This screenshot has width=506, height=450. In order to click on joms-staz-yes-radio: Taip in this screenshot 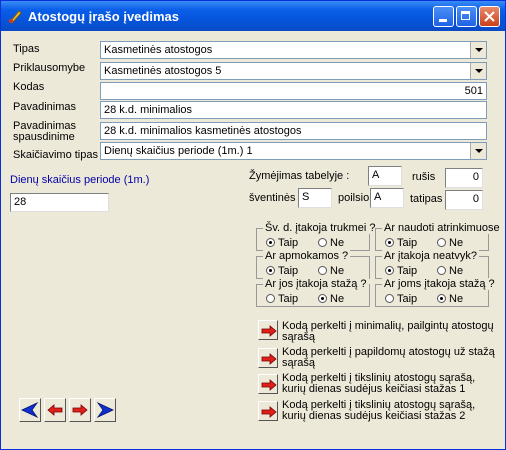, I will do `click(401, 299)`.